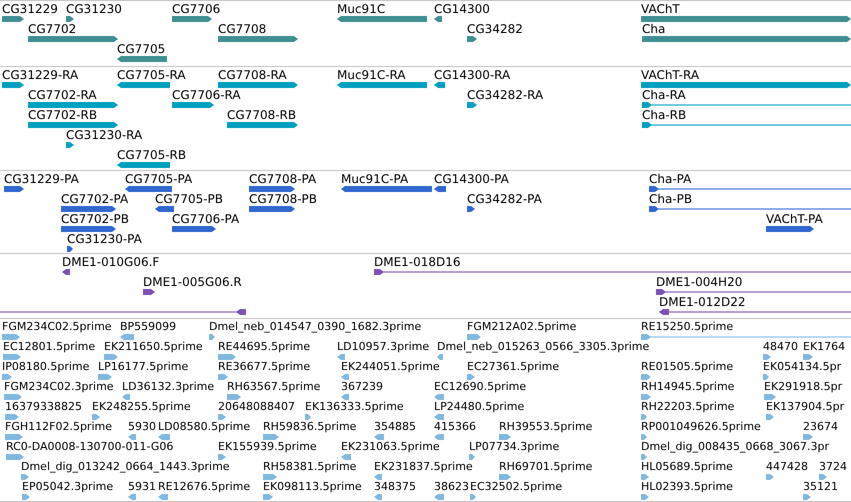  Describe the element at coordinates (49, 347) in the screenshot. I see `feature-label: EC12801.5prime` at that location.